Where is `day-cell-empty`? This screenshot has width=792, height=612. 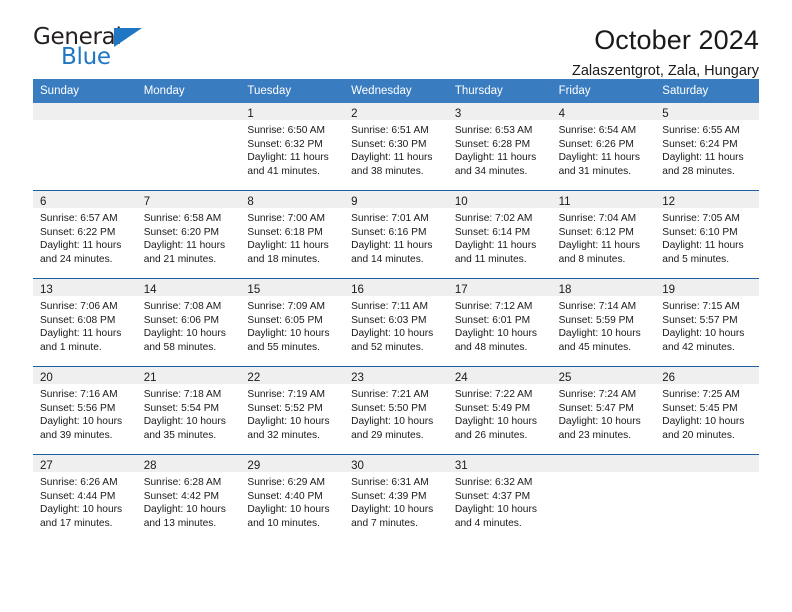
day-cell-empty is located at coordinates (603, 499).